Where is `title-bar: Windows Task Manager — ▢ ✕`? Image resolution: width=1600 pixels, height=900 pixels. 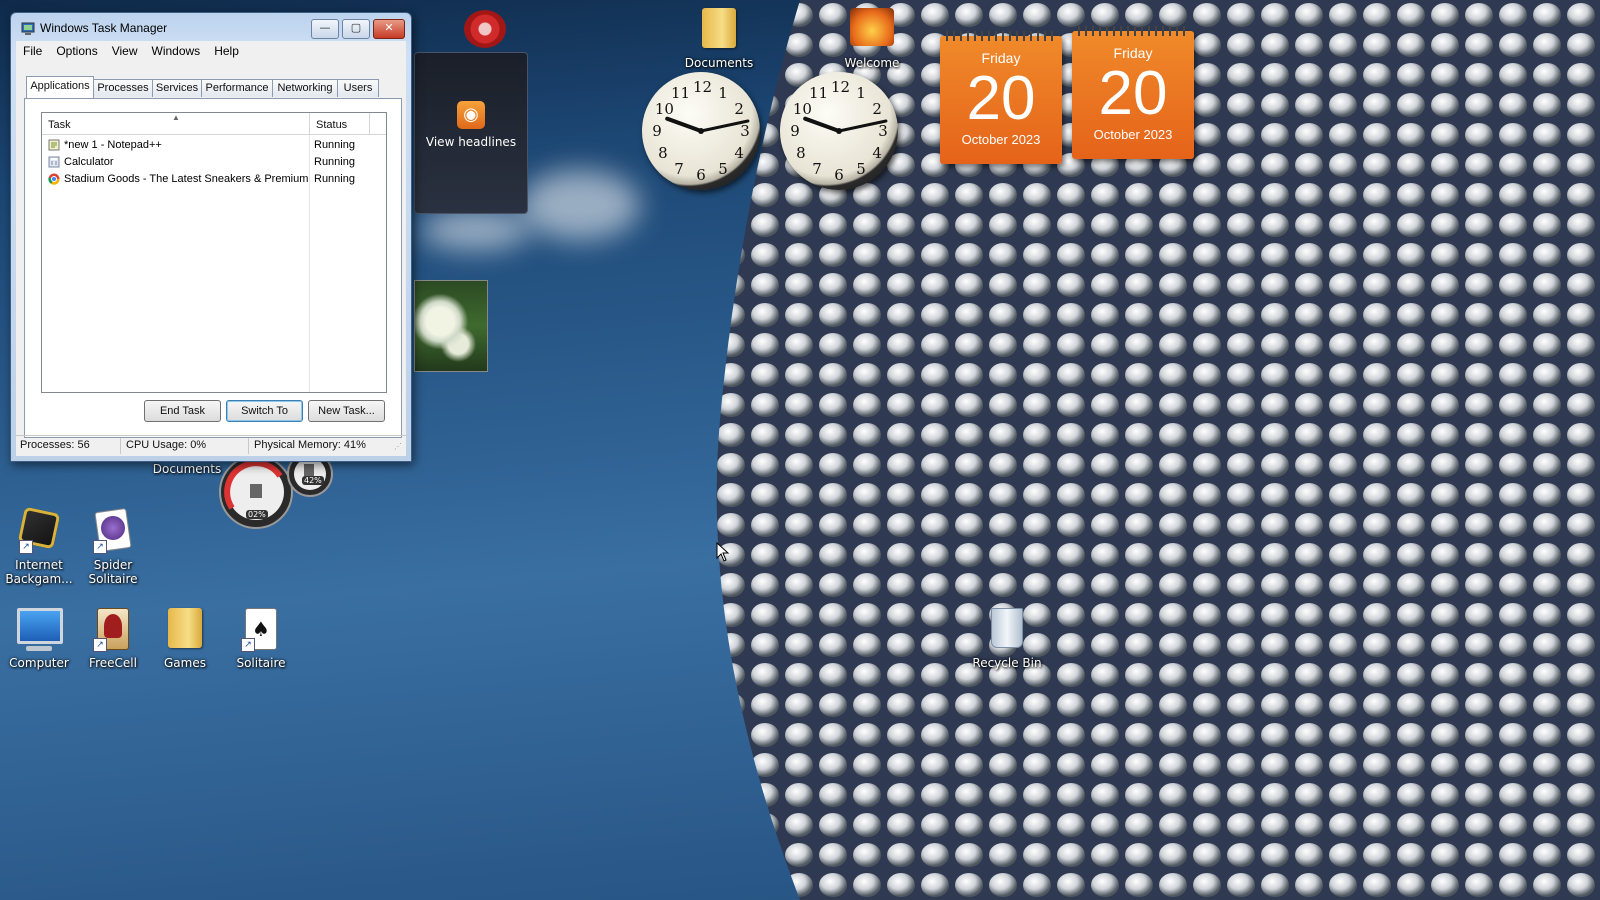
title-bar: Windows Task Manager — ▢ ✕ is located at coordinates (211, 28).